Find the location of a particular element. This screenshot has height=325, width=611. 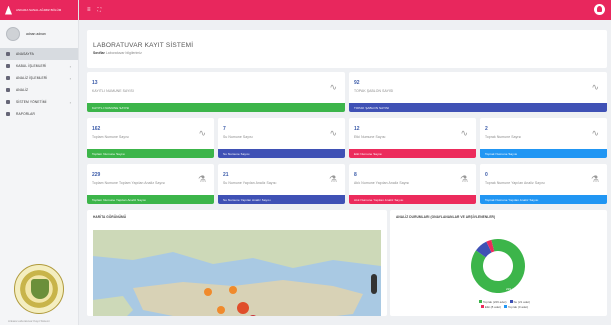

stat-footer: TOPAK ŞABLON SAYISI is located at coordinates (478, 107).